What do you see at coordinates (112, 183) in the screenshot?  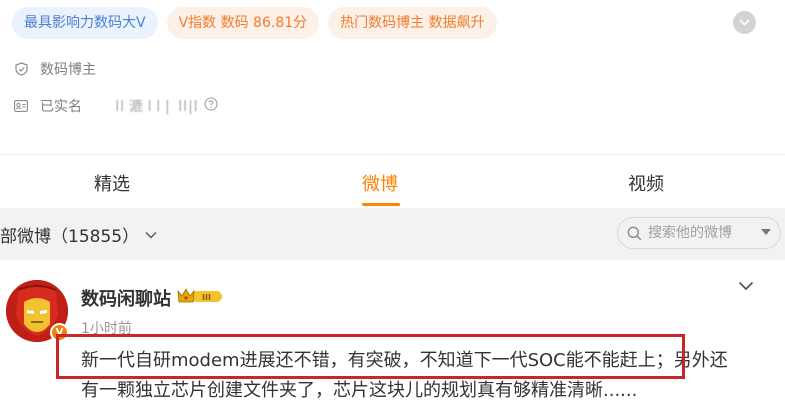 I see `tab-featured: 精选` at bounding box center [112, 183].